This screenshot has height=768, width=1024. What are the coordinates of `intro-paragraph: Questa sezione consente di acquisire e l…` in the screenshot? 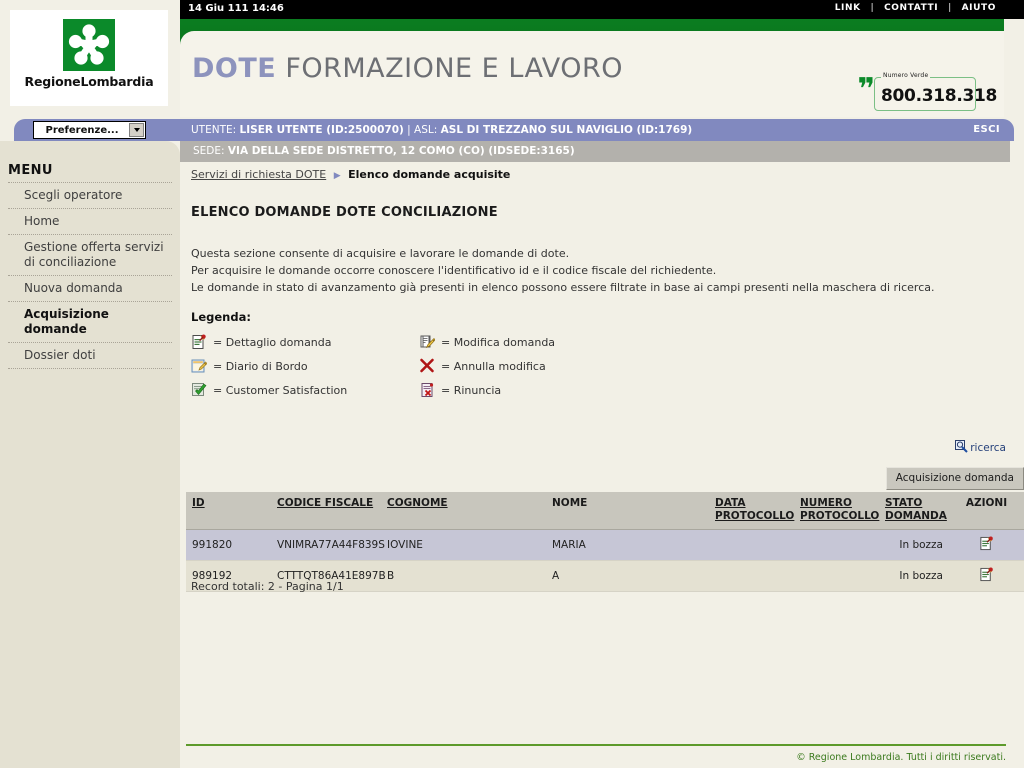 It's located at (591, 270).